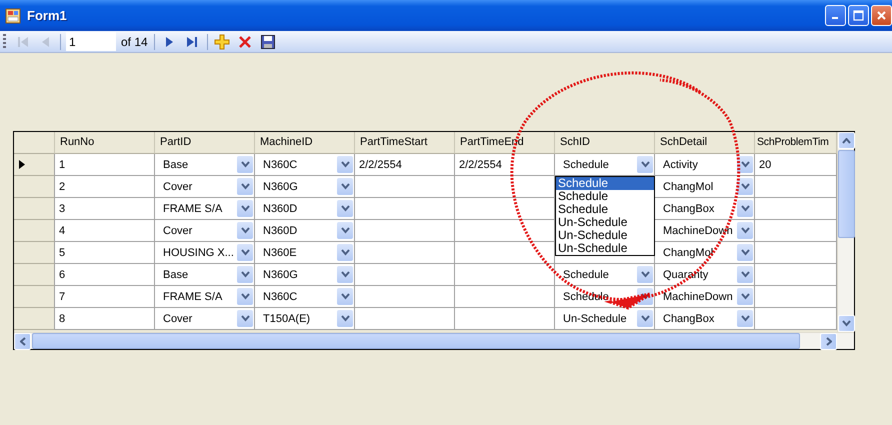 The width and height of the screenshot is (892, 425). I want to click on close-button, so click(881, 15).